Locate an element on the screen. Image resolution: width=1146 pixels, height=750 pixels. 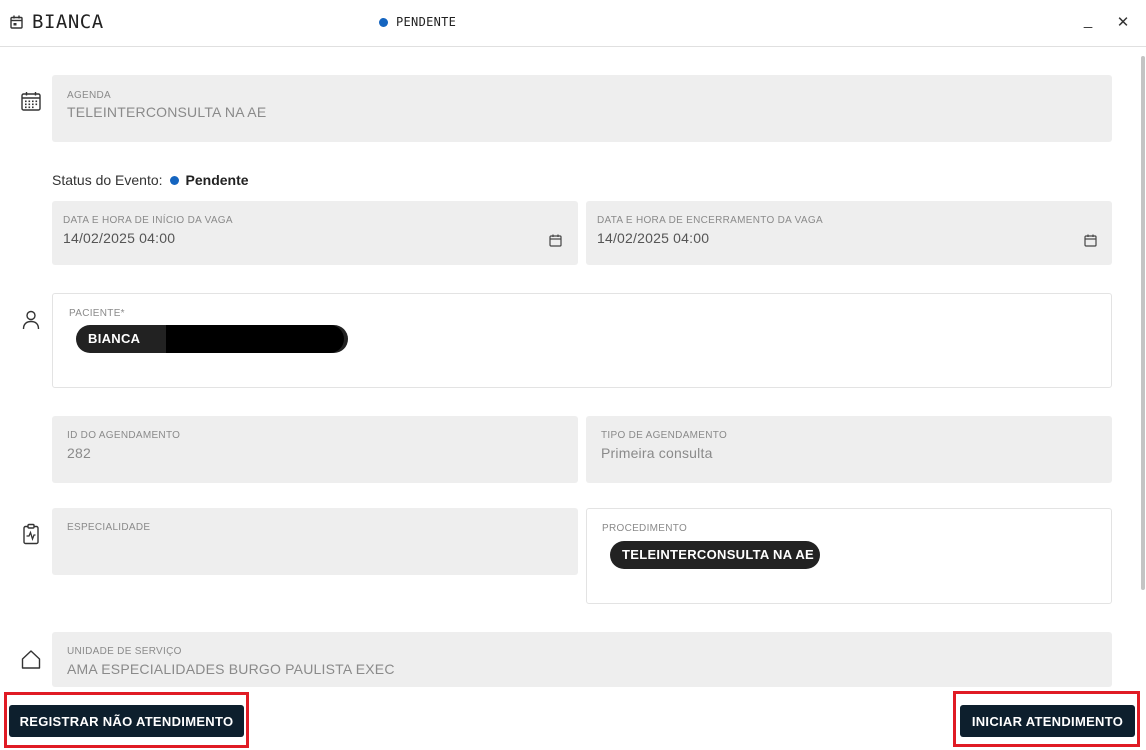
event-status: Status do Evento: Pendente is located at coordinates (150, 180).